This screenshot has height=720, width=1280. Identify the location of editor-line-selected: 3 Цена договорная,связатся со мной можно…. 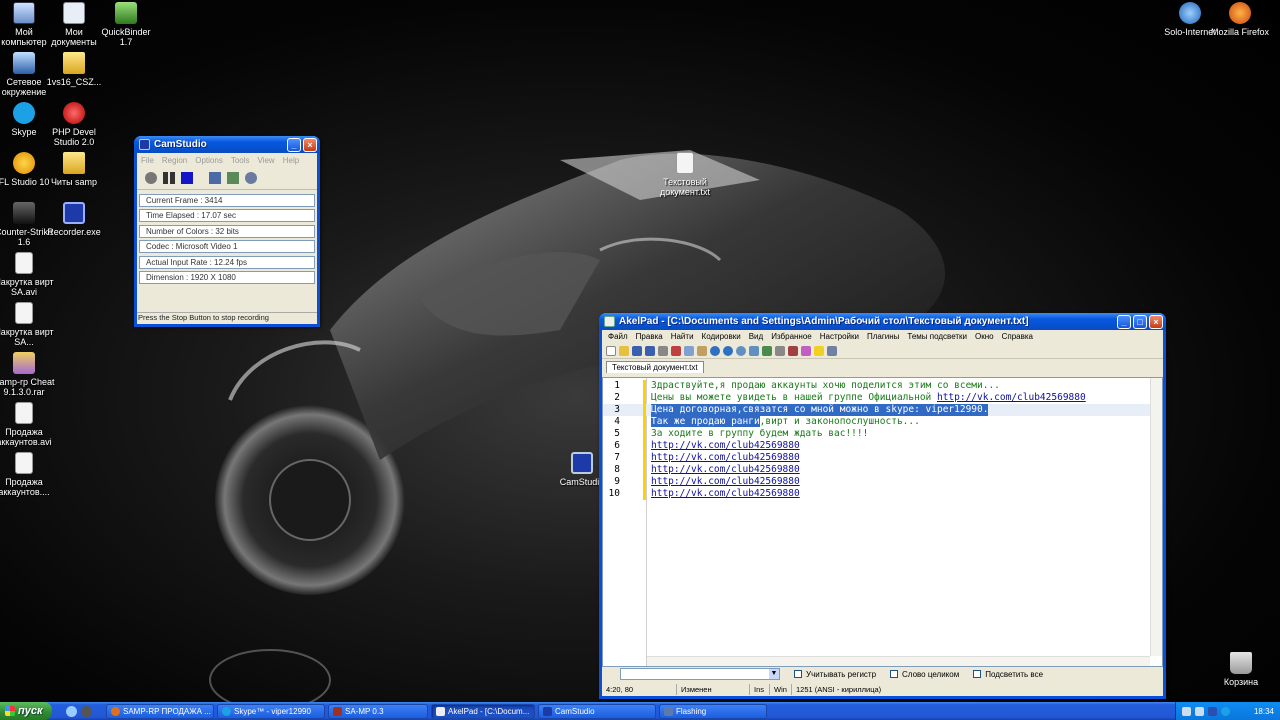
(876, 410).